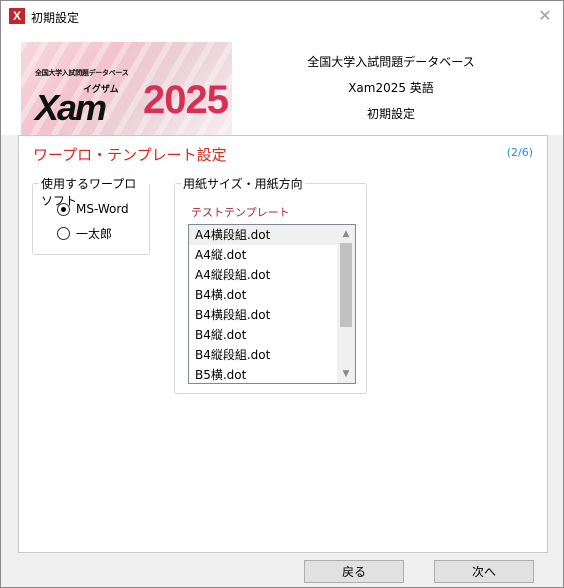 The image size is (564, 588). I want to click on list-item: A4横段組.dot, so click(263, 235).